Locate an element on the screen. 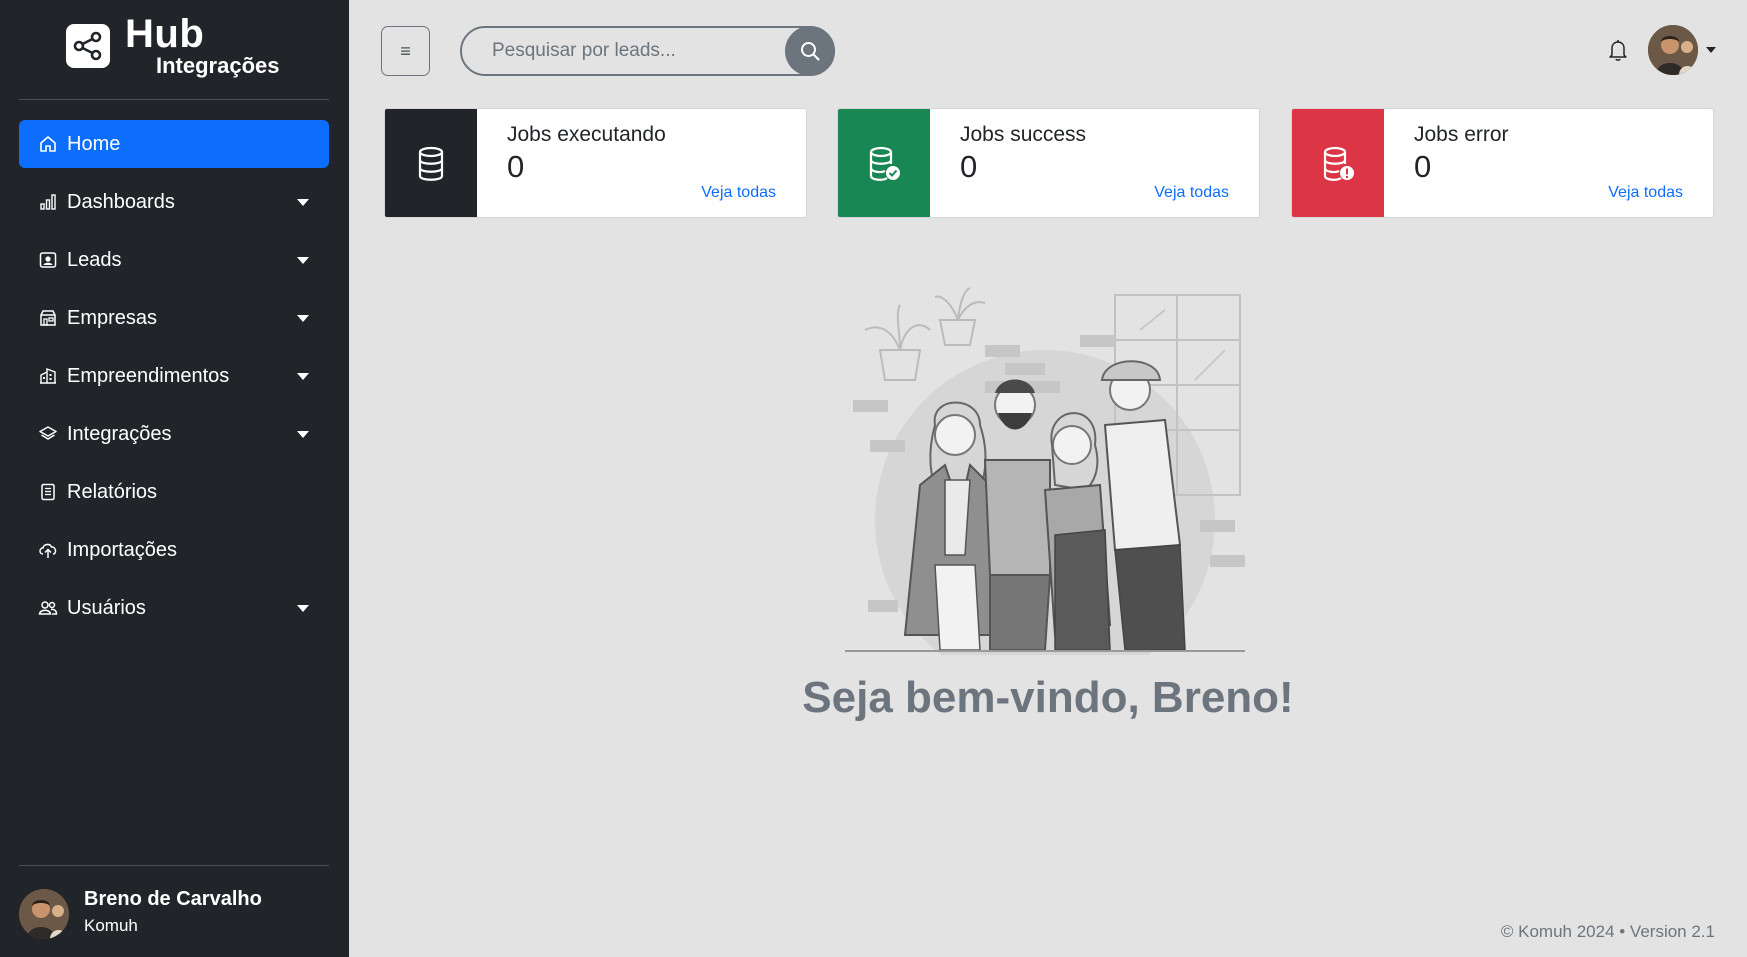 This screenshot has width=1747, height=957. sidebar-item-integracoes: Integrações is located at coordinates (174, 434).